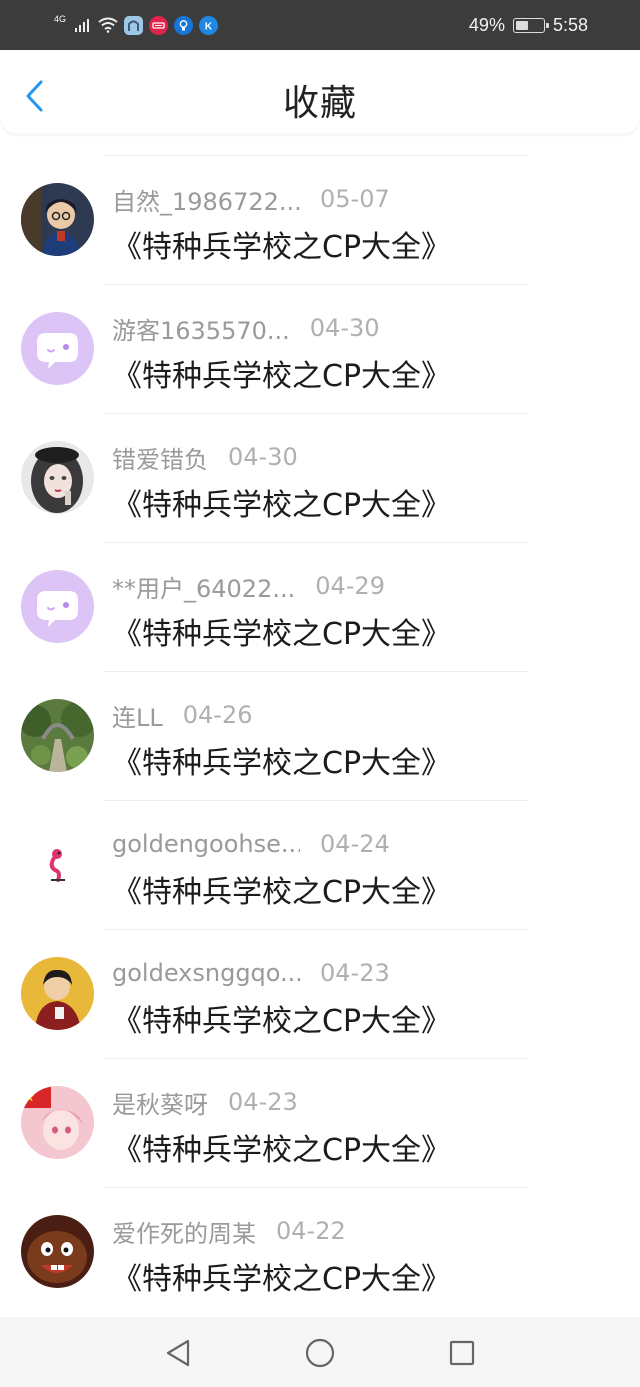  What do you see at coordinates (137, 717) in the screenshot?
I see `username: 连LL` at bounding box center [137, 717].